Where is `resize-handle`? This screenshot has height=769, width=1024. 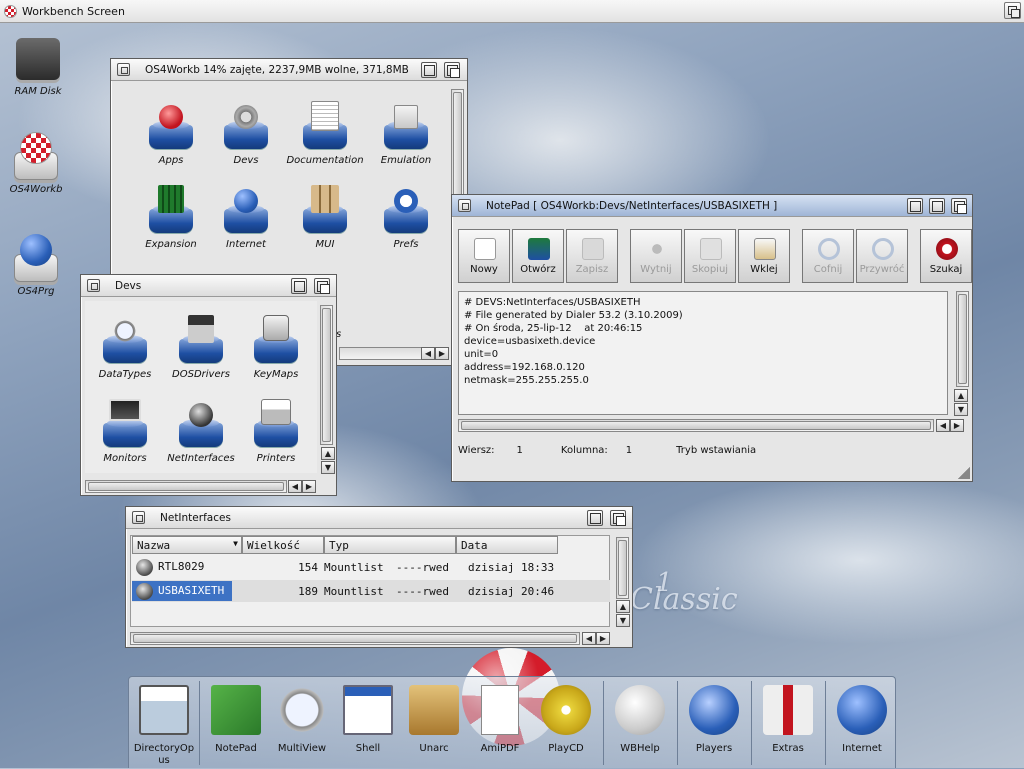 resize-handle is located at coordinates (964, 473).